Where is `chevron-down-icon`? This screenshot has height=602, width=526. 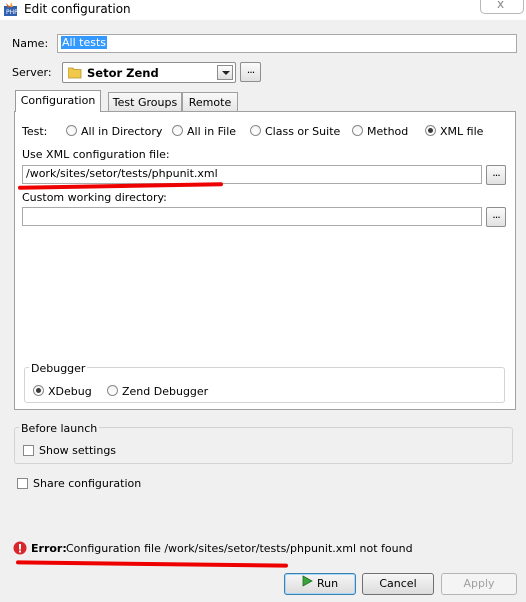
chevron-down-icon is located at coordinates (225, 72).